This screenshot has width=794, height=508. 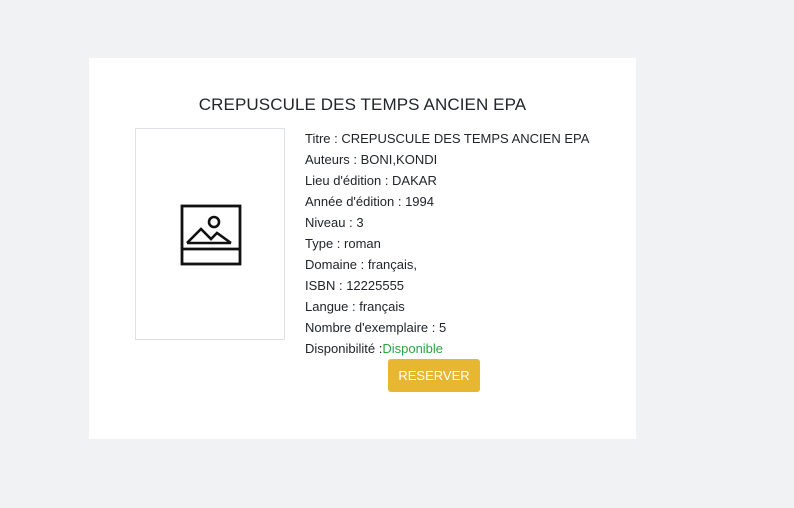 What do you see at coordinates (326, 285) in the screenshot?
I see `detail-label: ISBN :` at bounding box center [326, 285].